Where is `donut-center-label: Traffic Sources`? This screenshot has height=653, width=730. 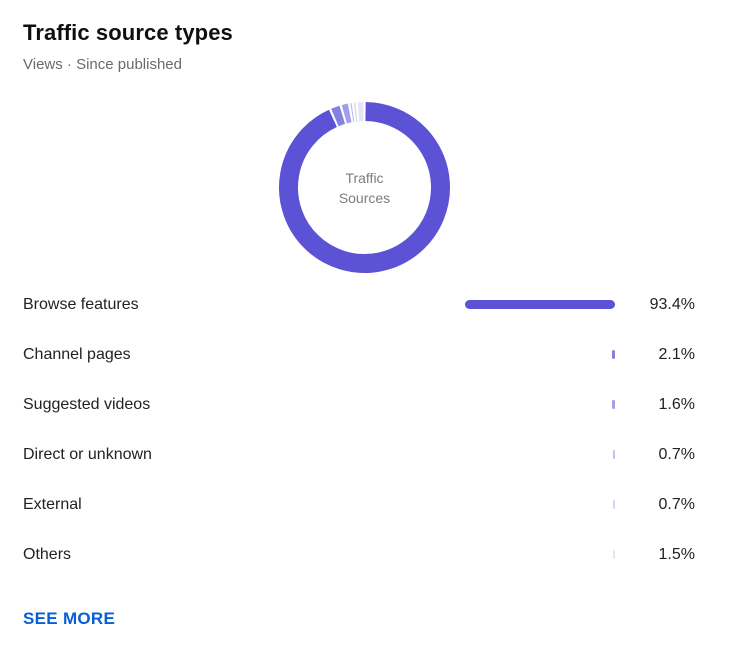
donut-center-label: Traffic Sources is located at coordinates (364, 187).